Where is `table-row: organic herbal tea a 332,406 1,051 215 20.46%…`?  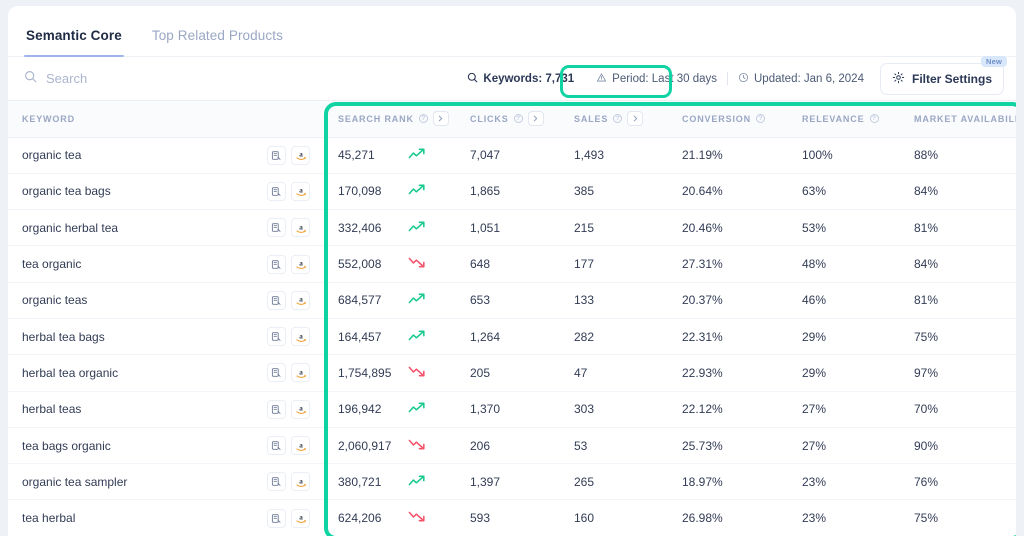
table-row: organic herbal tea a 332,406 1,051 215 20.46%… is located at coordinates (512, 228).